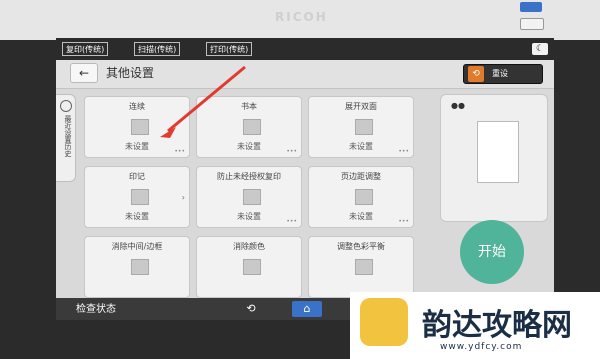 This screenshot has height=359, width=600. I want to click on tile-title: 防止未经授权复印, so click(249, 176).